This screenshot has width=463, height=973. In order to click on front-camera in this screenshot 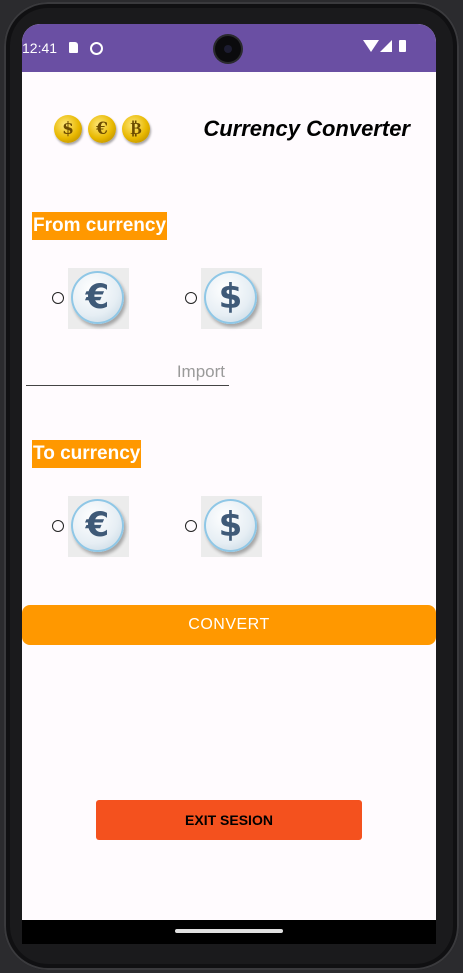, I will do `click(228, 49)`.